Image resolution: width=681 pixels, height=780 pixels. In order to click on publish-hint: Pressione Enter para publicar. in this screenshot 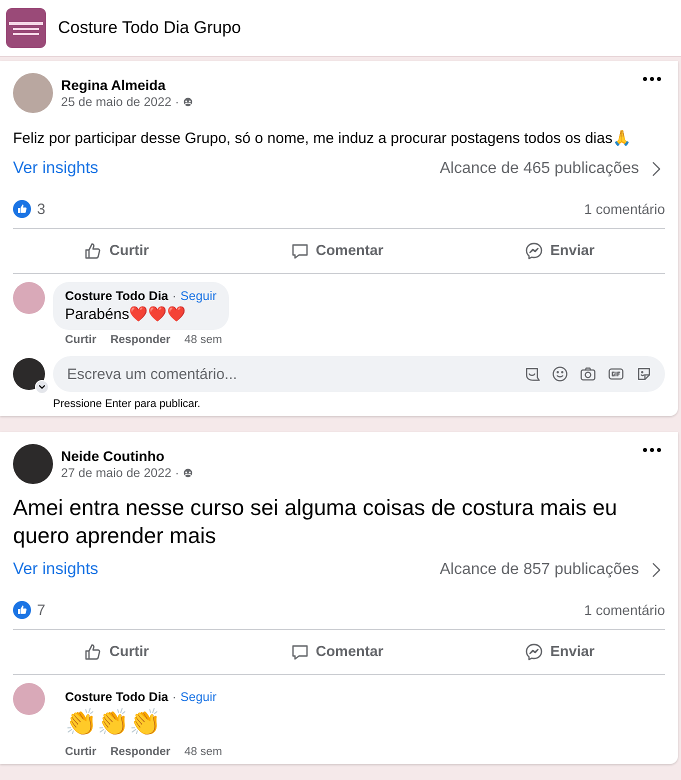, I will do `click(127, 404)`.